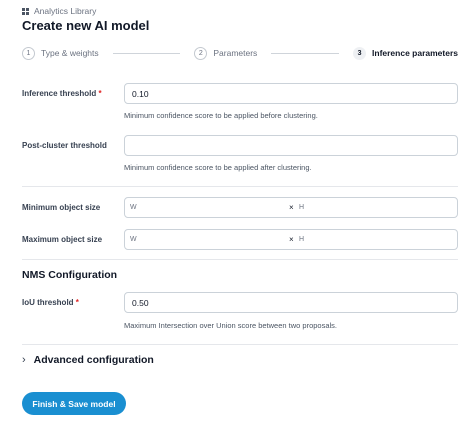 The width and height of the screenshot is (474, 430). Describe the element at coordinates (360, 53) in the screenshot. I see `step-number: 3` at that location.